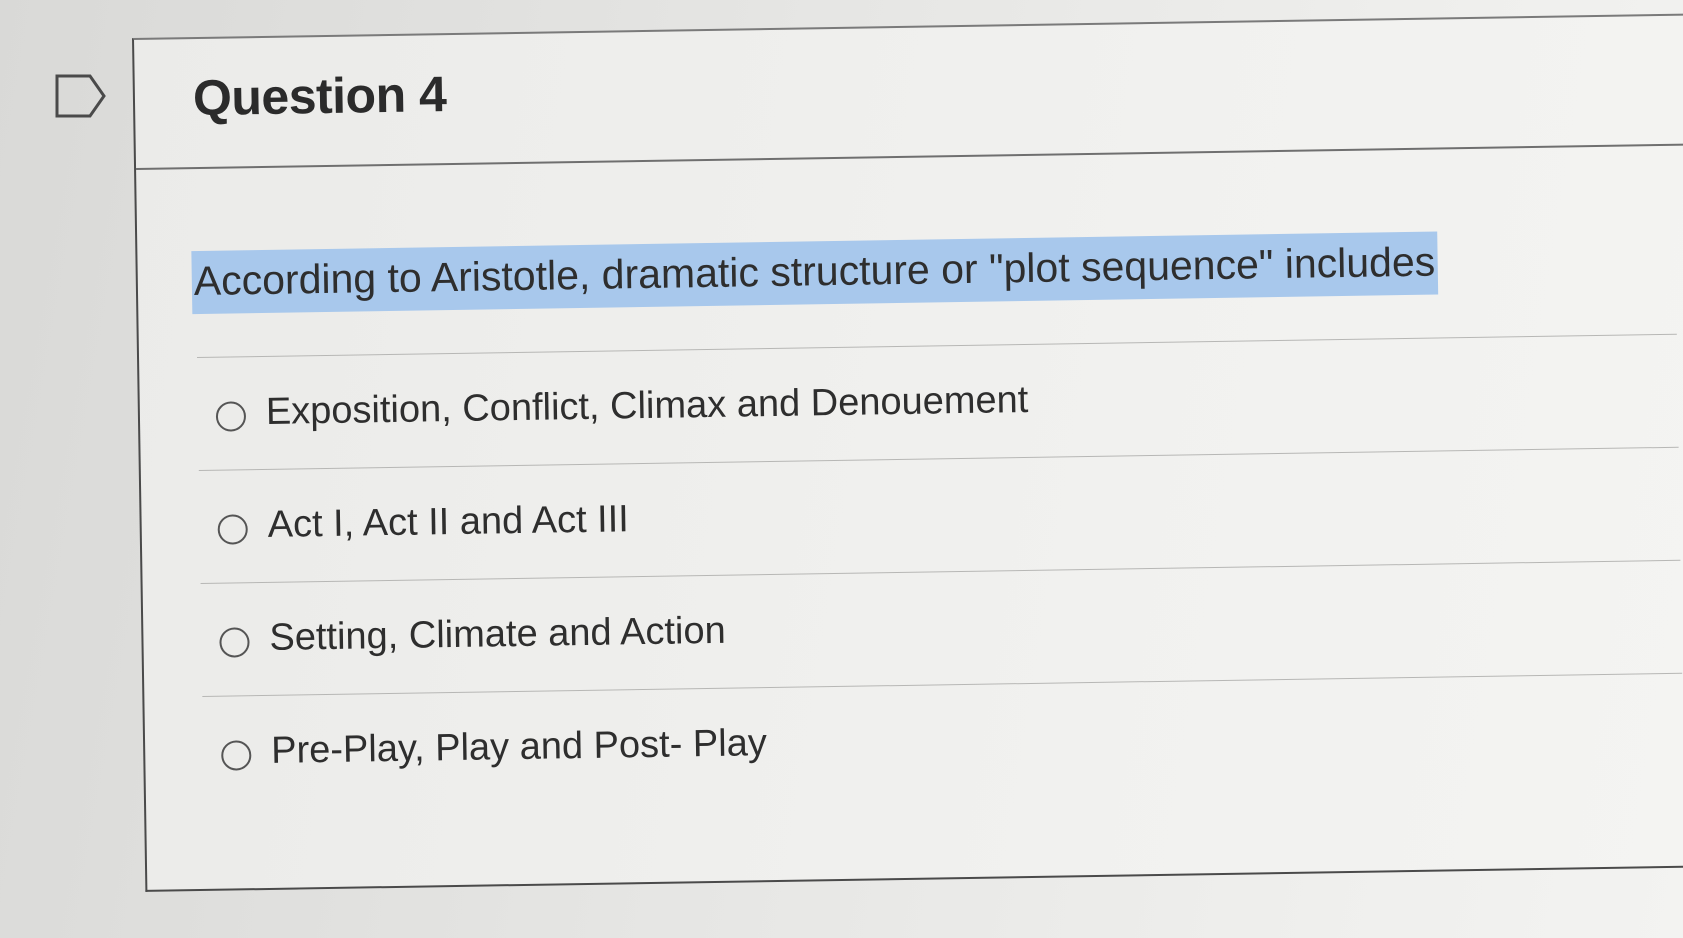 Image resolution: width=1683 pixels, height=938 pixels. What do you see at coordinates (448, 522) in the screenshot?
I see `answer-label: Act I, Act II and Act III` at bounding box center [448, 522].